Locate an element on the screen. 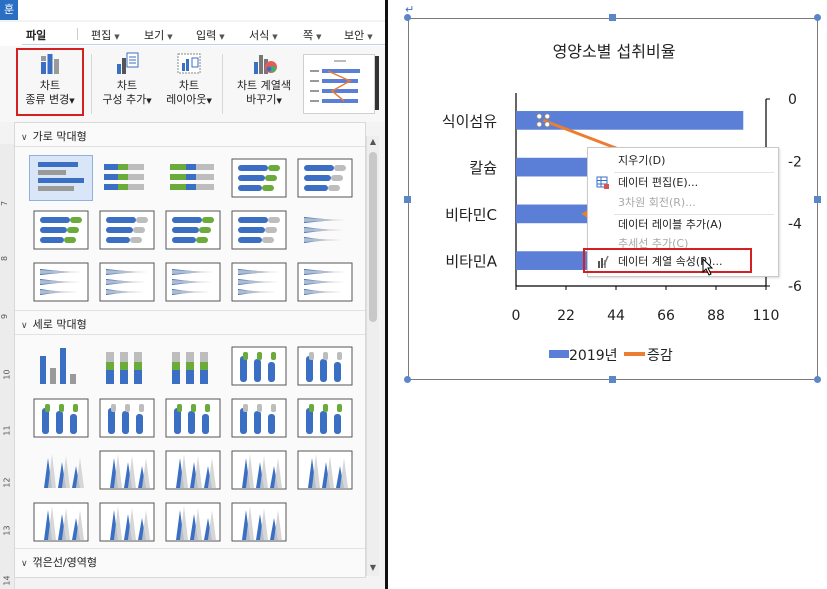 This screenshot has height=589, width=827. mouse-cursor-icon is located at coordinates (708, 267).